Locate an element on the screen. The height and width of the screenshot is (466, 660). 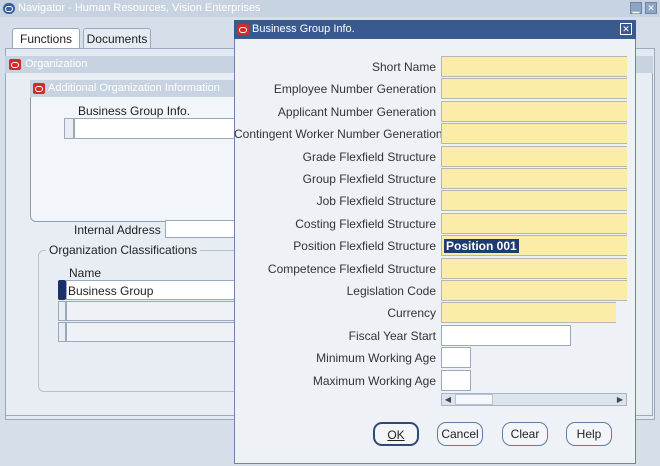
field-label: Costing Flexfield Structure is located at coordinates (365, 224).